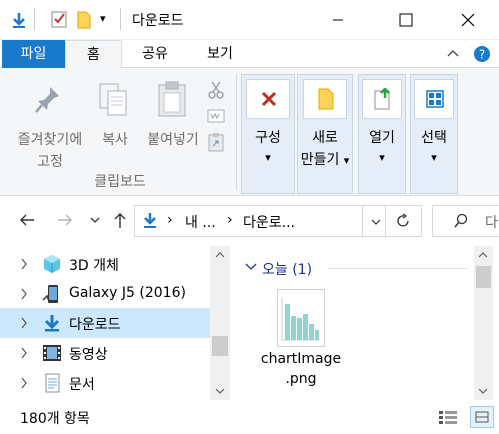  What do you see at coordinates (52, 383) in the screenshot?
I see `document-icon` at bounding box center [52, 383].